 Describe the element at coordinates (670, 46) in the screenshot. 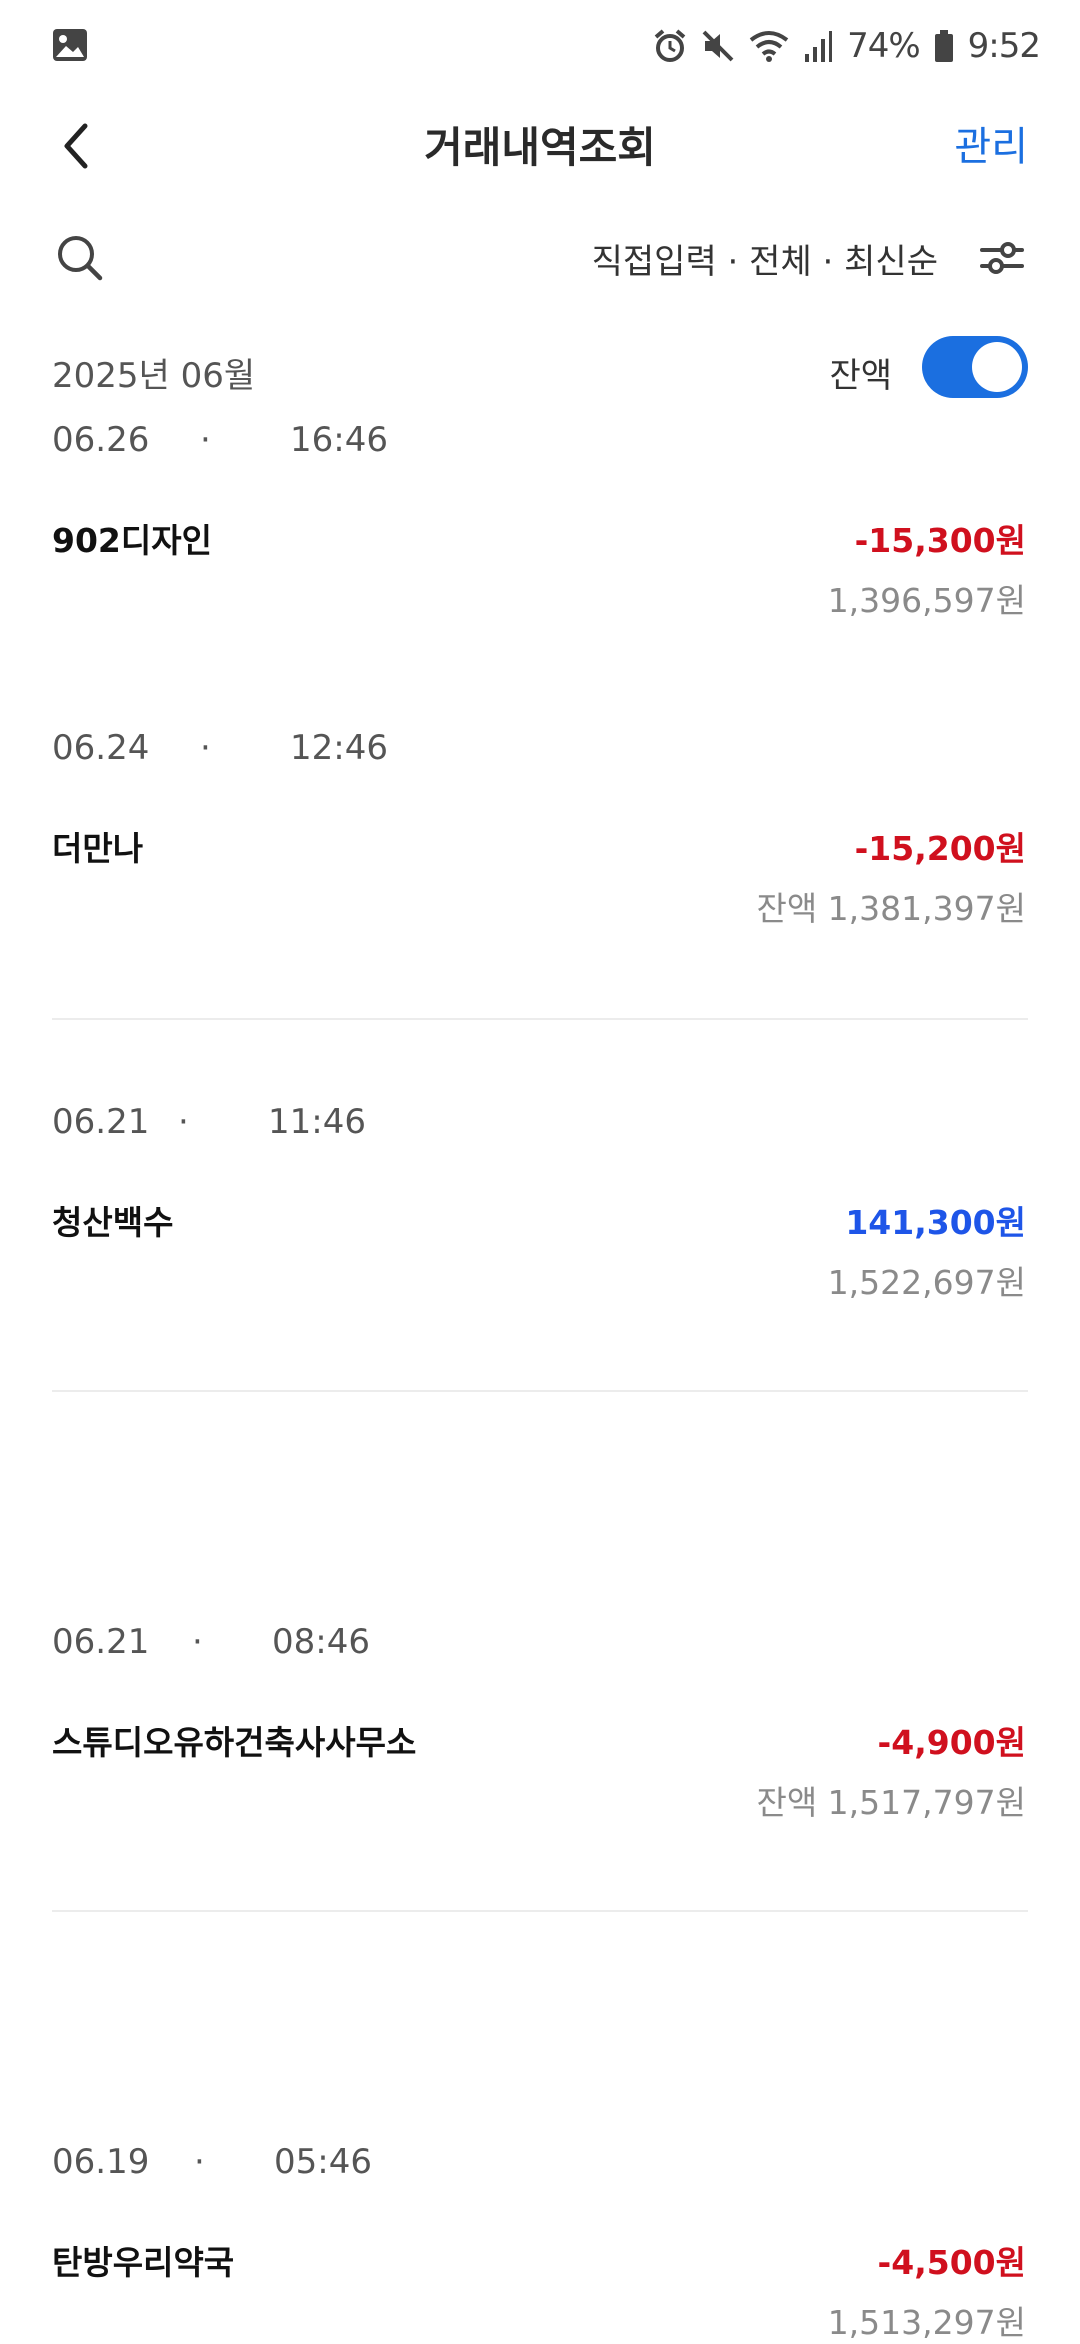

I see `alarm-icon` at that location.